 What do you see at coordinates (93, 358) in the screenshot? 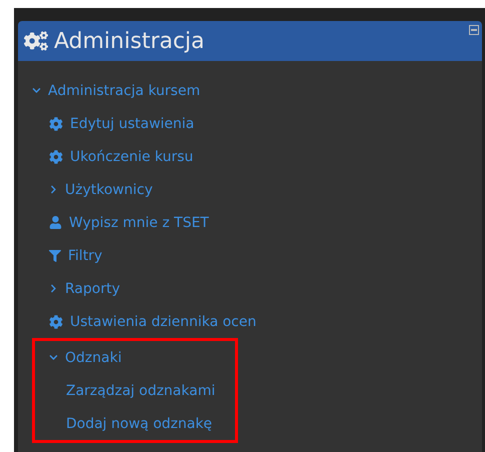
I see `tree-item-link: Odznaki` at bounding box center [93, 358].